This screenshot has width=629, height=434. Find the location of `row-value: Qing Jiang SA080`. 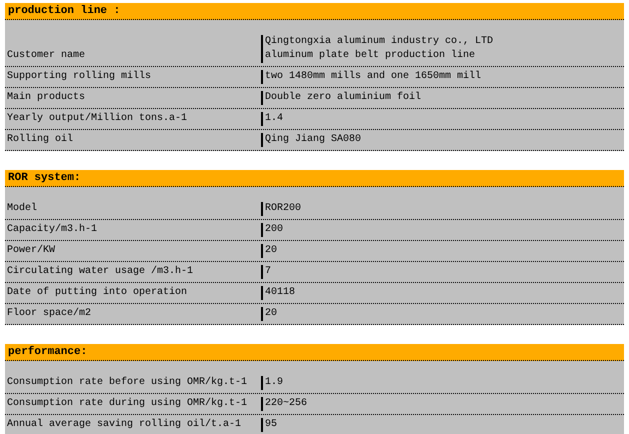

row-value: Qing Jiang SA080 is located at coordinates (313, 140).